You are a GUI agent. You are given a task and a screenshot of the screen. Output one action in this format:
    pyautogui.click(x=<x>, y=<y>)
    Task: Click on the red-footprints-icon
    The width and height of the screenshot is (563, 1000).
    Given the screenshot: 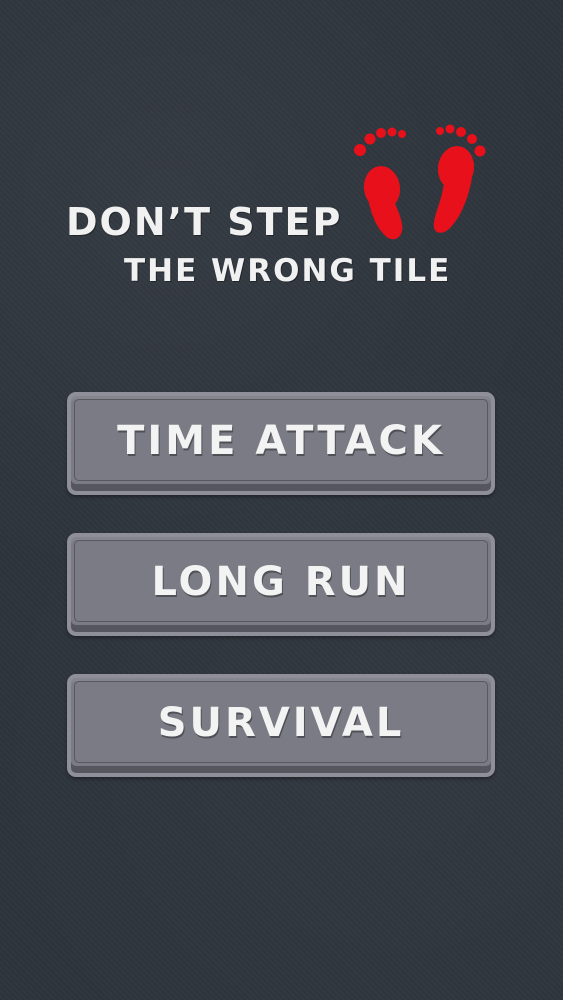 What is the action you would take?
    pyautogui.click(x=420, y=182)
    